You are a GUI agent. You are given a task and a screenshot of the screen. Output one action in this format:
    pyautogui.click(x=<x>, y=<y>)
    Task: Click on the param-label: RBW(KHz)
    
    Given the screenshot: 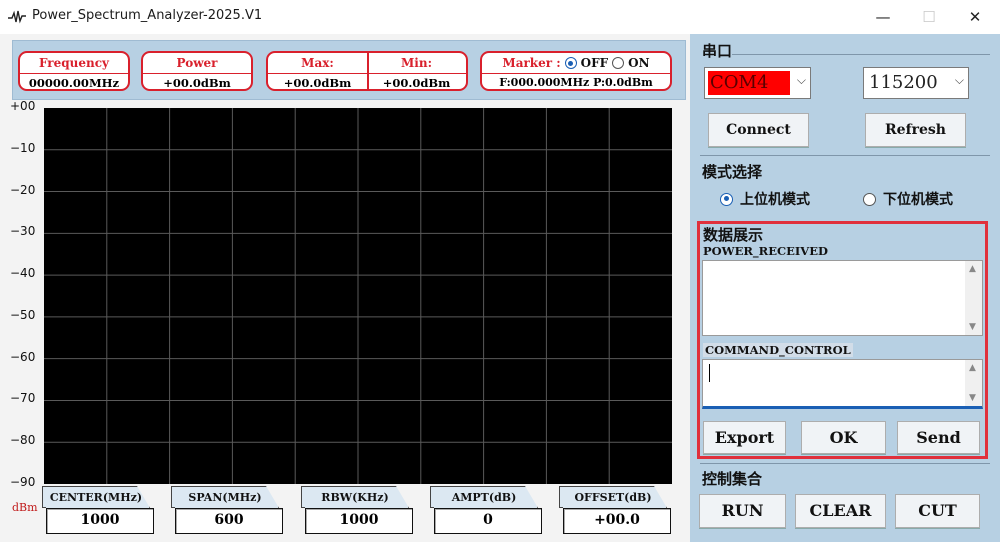 What is the action you would take?
    pyautogui.click(x=355, y=497)
    